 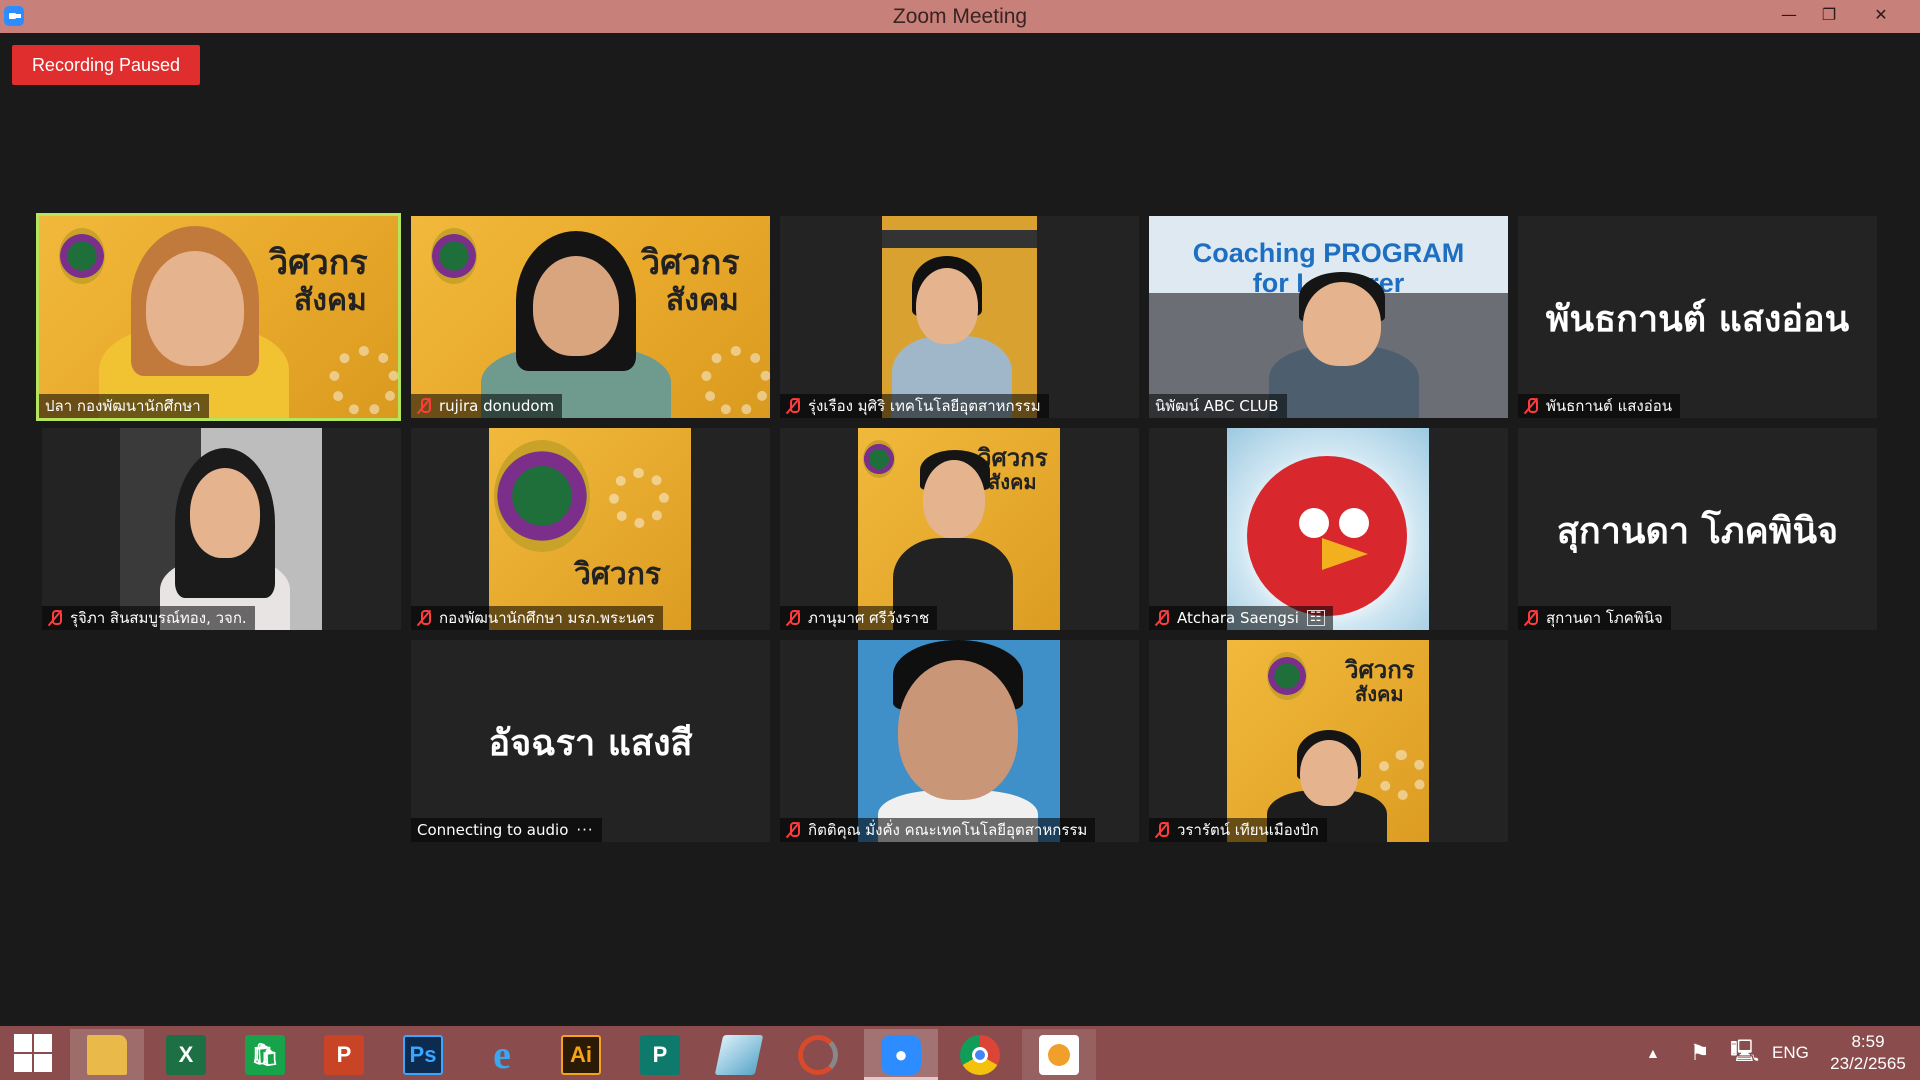 I want to click on taskbar-file-explorer, so click(x=107, y=1054).